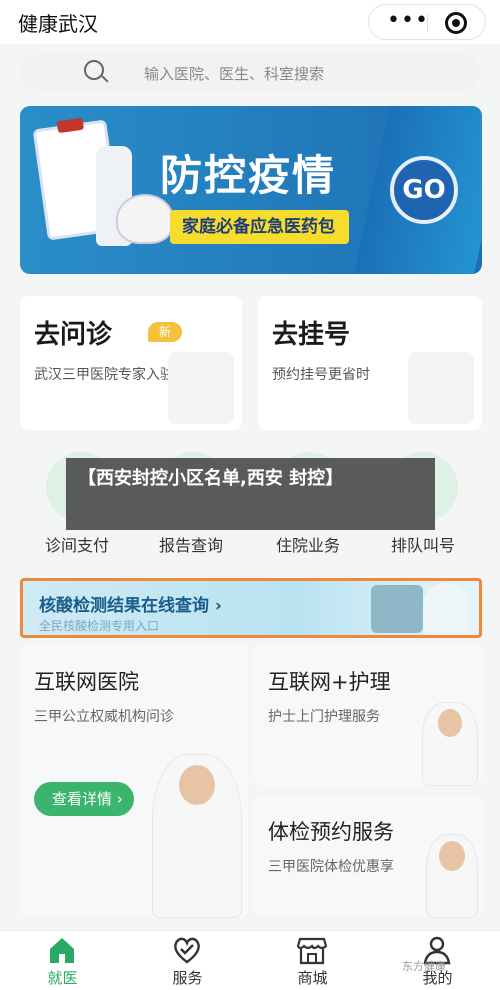  Describe the element at coordinates (94, 70) in the screenshot. I see `search-icon` at that location.